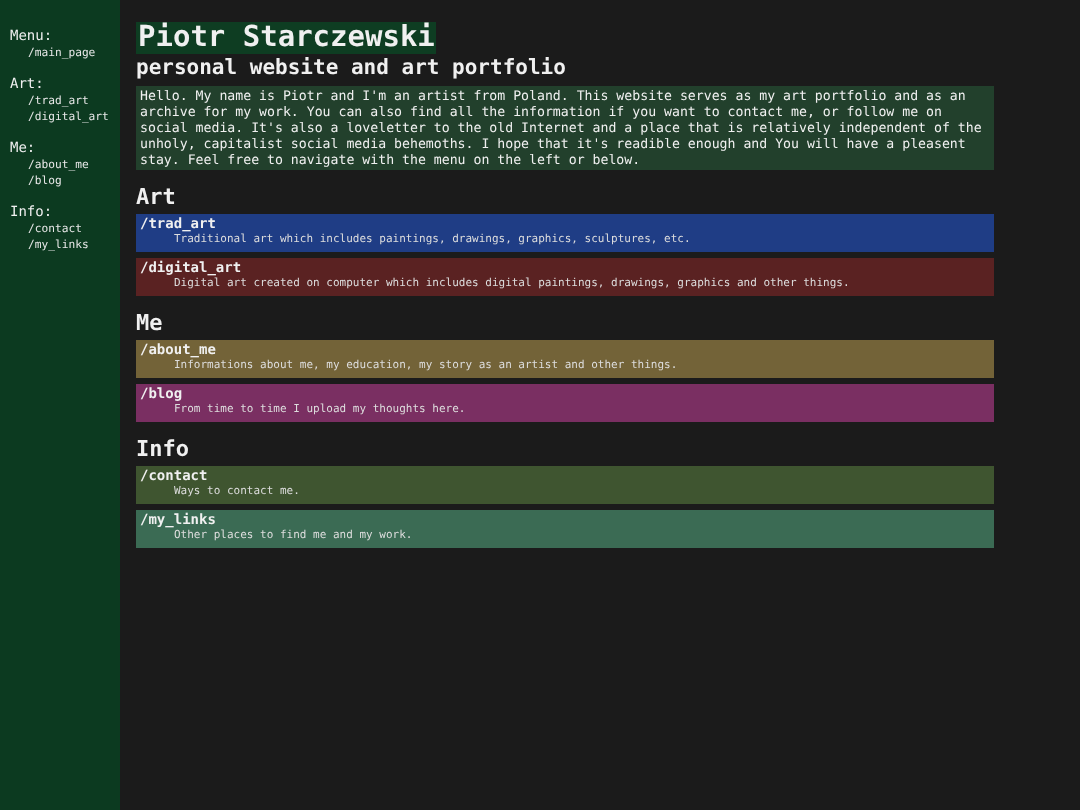 The height and width of the screenshot is (810, 1080). What do you see at coordinates (163, 450) in the screenshot?
I see `section-heading: Info` at bounding box center [163, 450].